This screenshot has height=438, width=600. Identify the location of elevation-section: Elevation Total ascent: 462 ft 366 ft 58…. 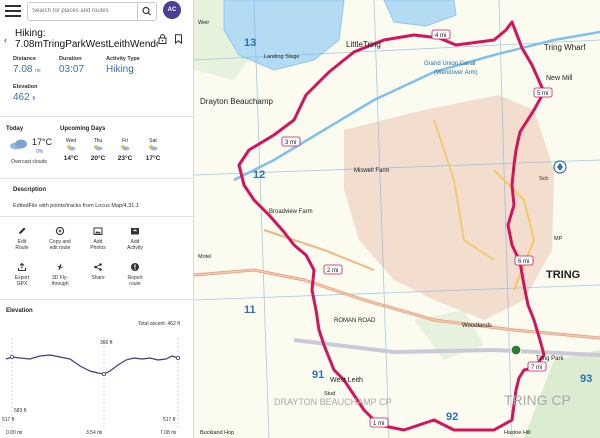
(96, 371).